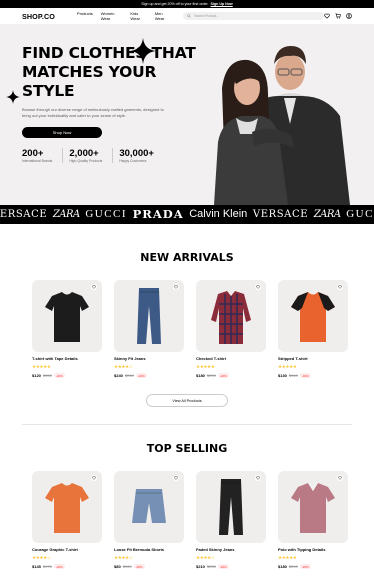 The width and height of the screenshot is (374, 584). What do you see at coordinates (231, 566) in the screenshot?
I see `product-price: $210 $230 -20%` at bounding box center [231, 566].